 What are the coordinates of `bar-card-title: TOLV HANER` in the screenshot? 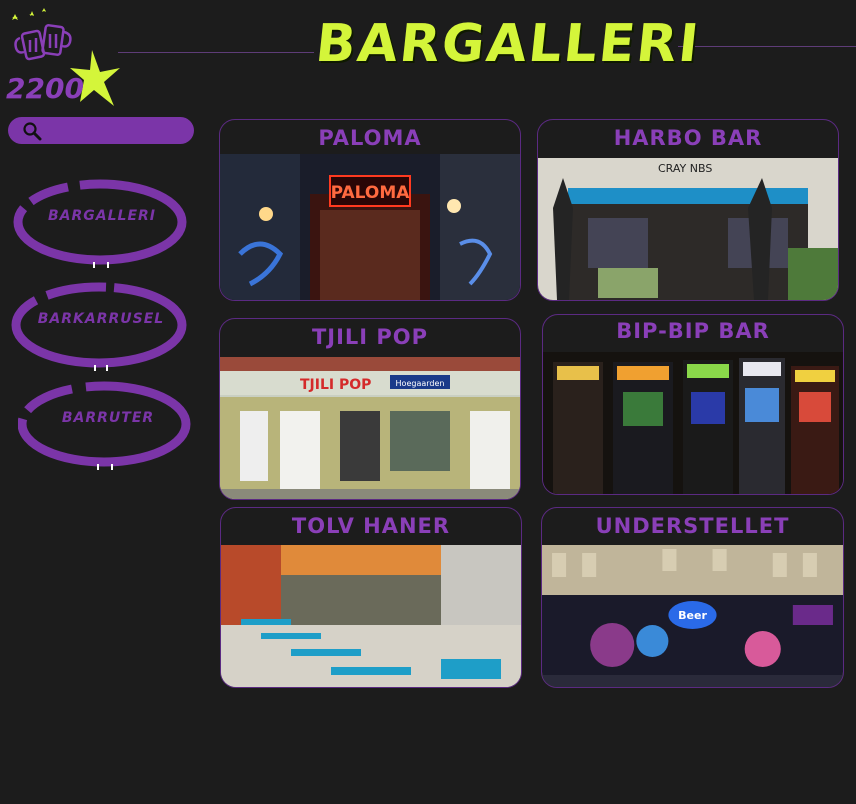 It's located at (371, 526).